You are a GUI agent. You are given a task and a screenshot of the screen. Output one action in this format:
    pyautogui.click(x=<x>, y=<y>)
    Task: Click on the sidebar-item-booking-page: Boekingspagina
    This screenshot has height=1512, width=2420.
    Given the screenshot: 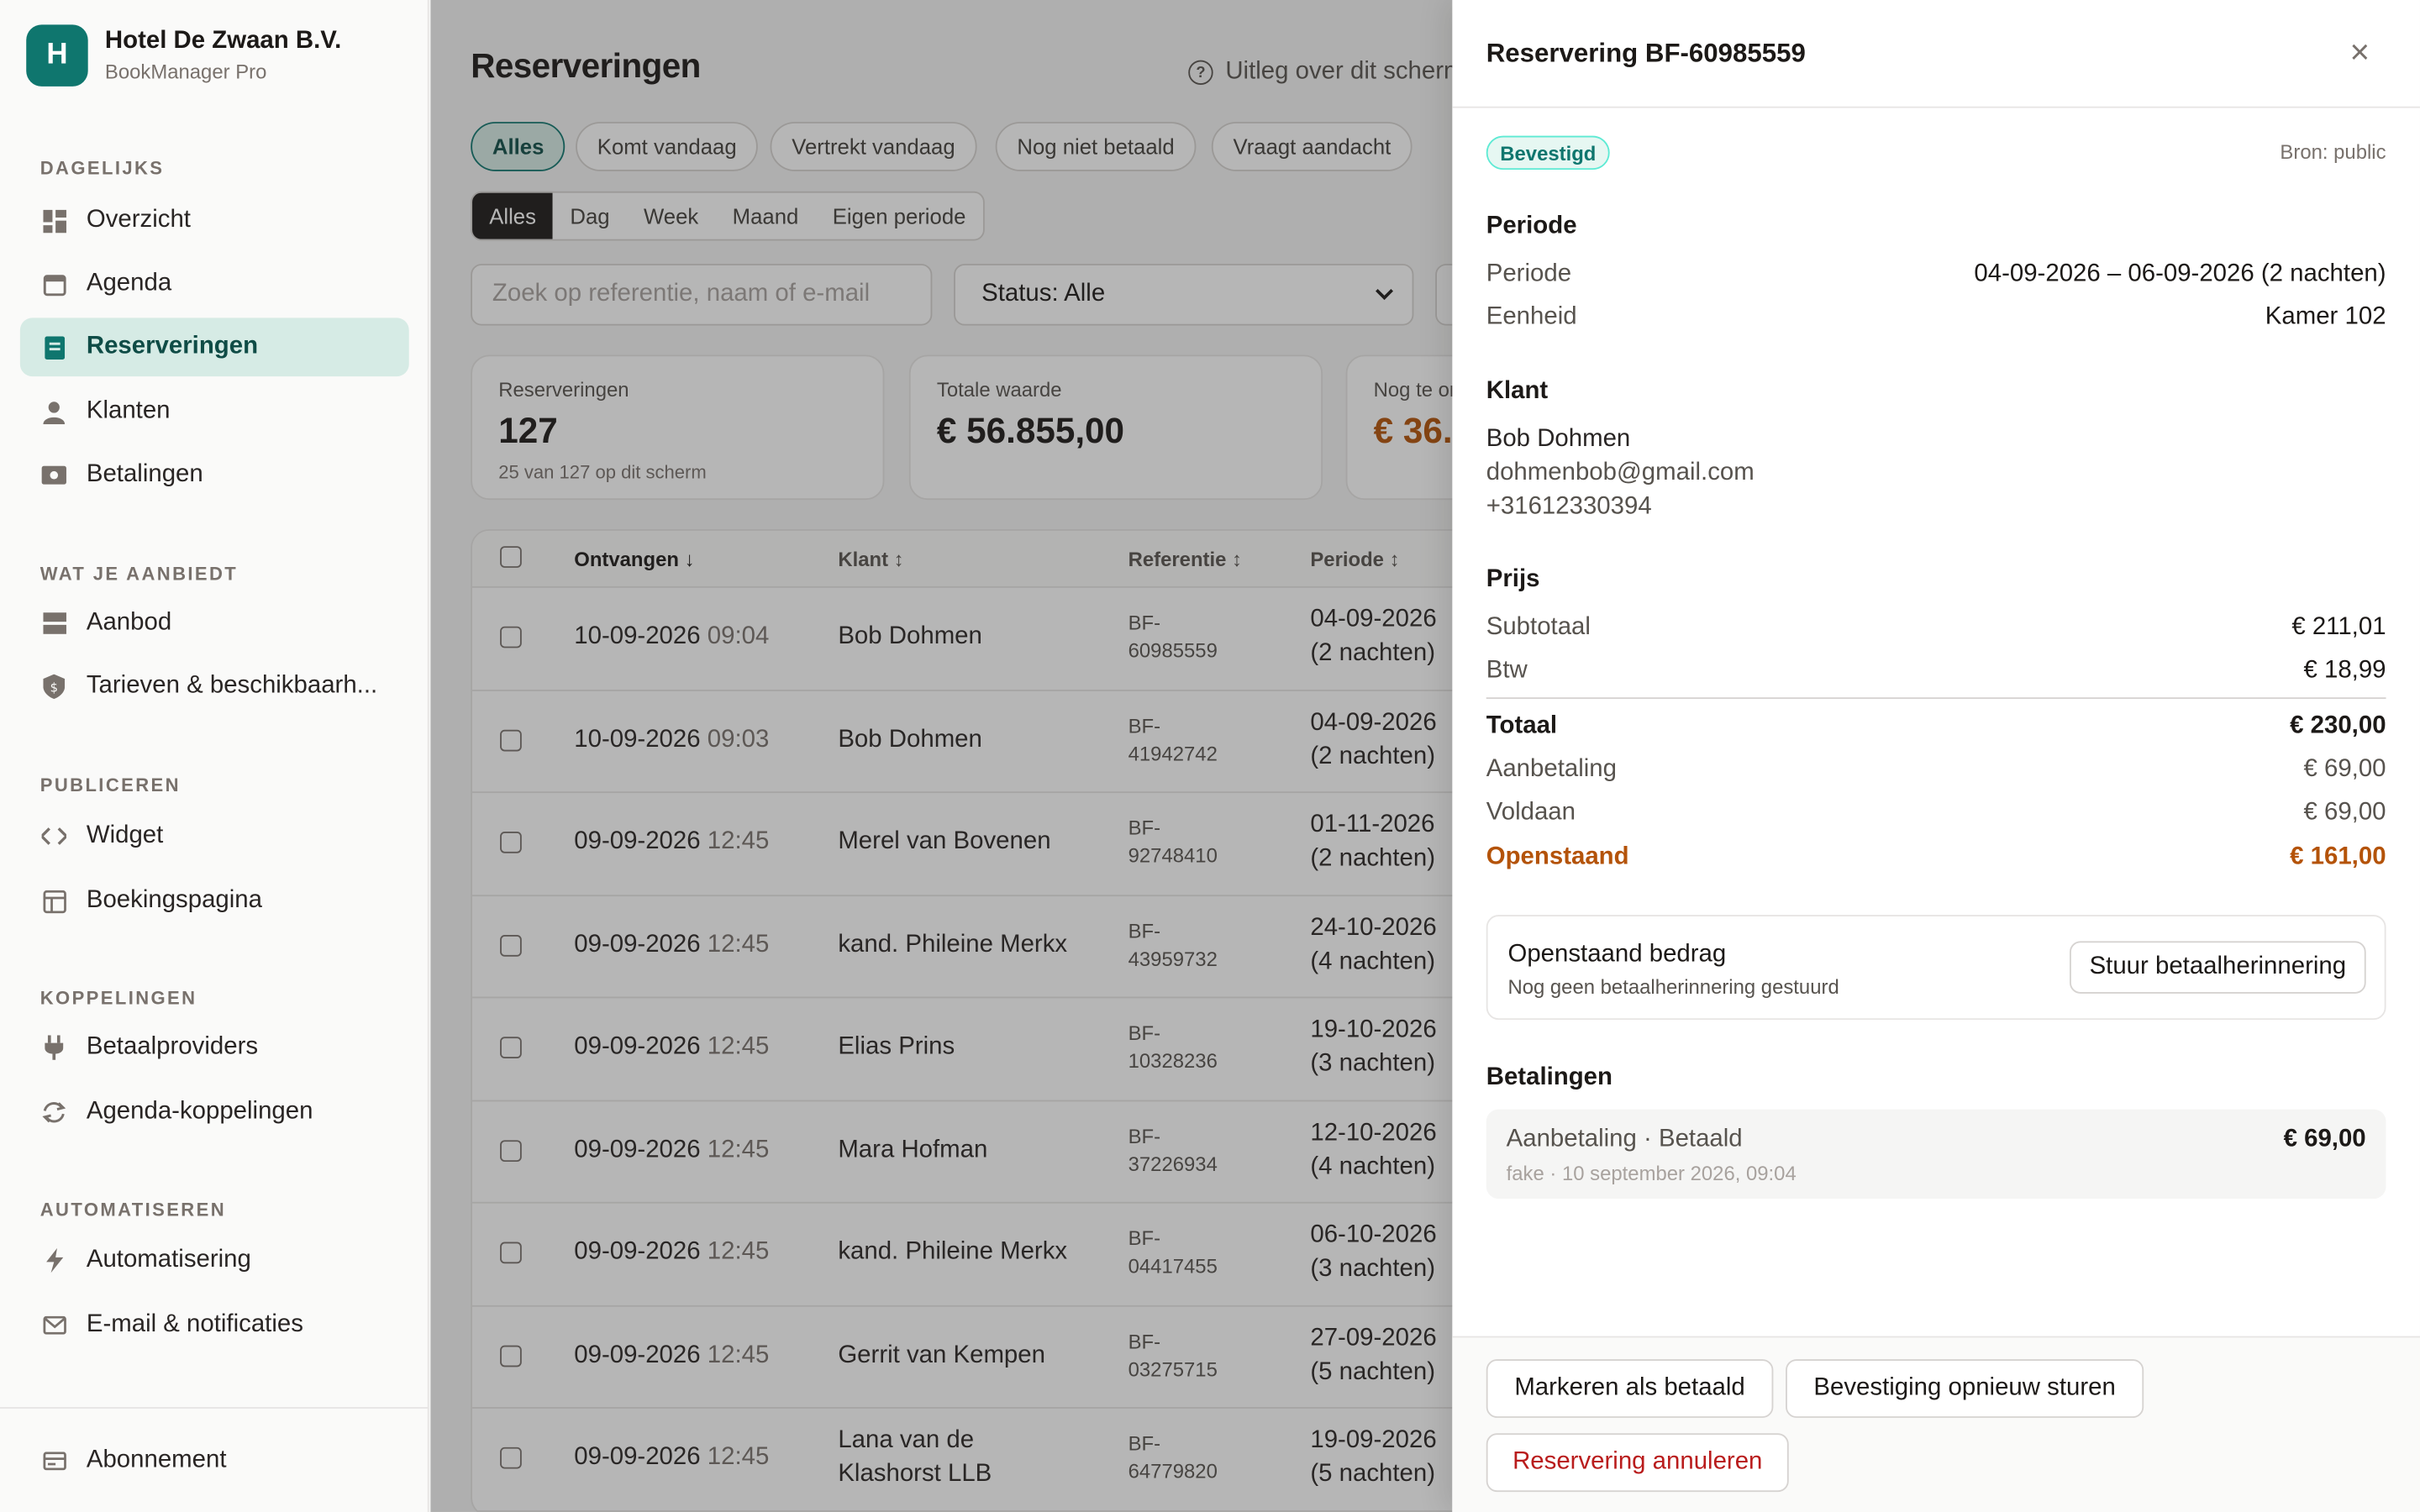 What is the action you would take?
    pyautogui.click(x=214, y=901)
    